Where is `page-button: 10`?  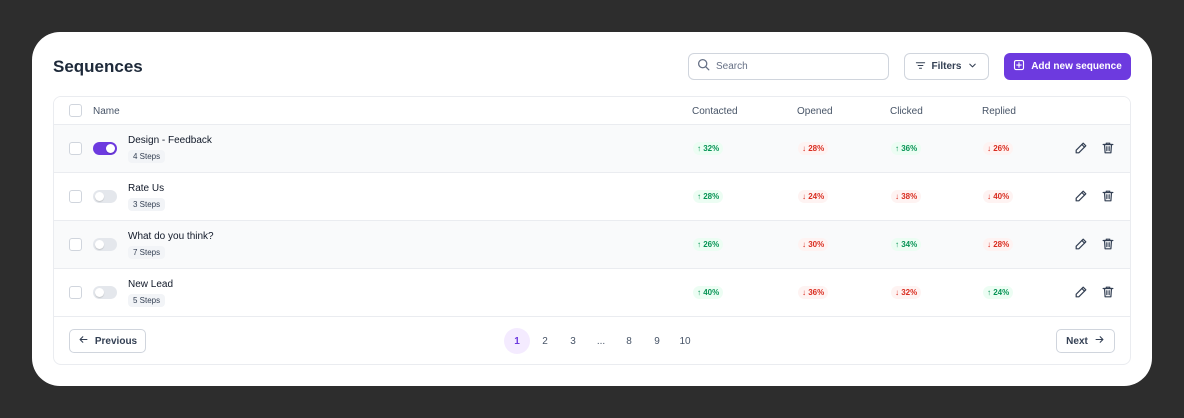
page-button: 10 is located at coordinates (685, 341).